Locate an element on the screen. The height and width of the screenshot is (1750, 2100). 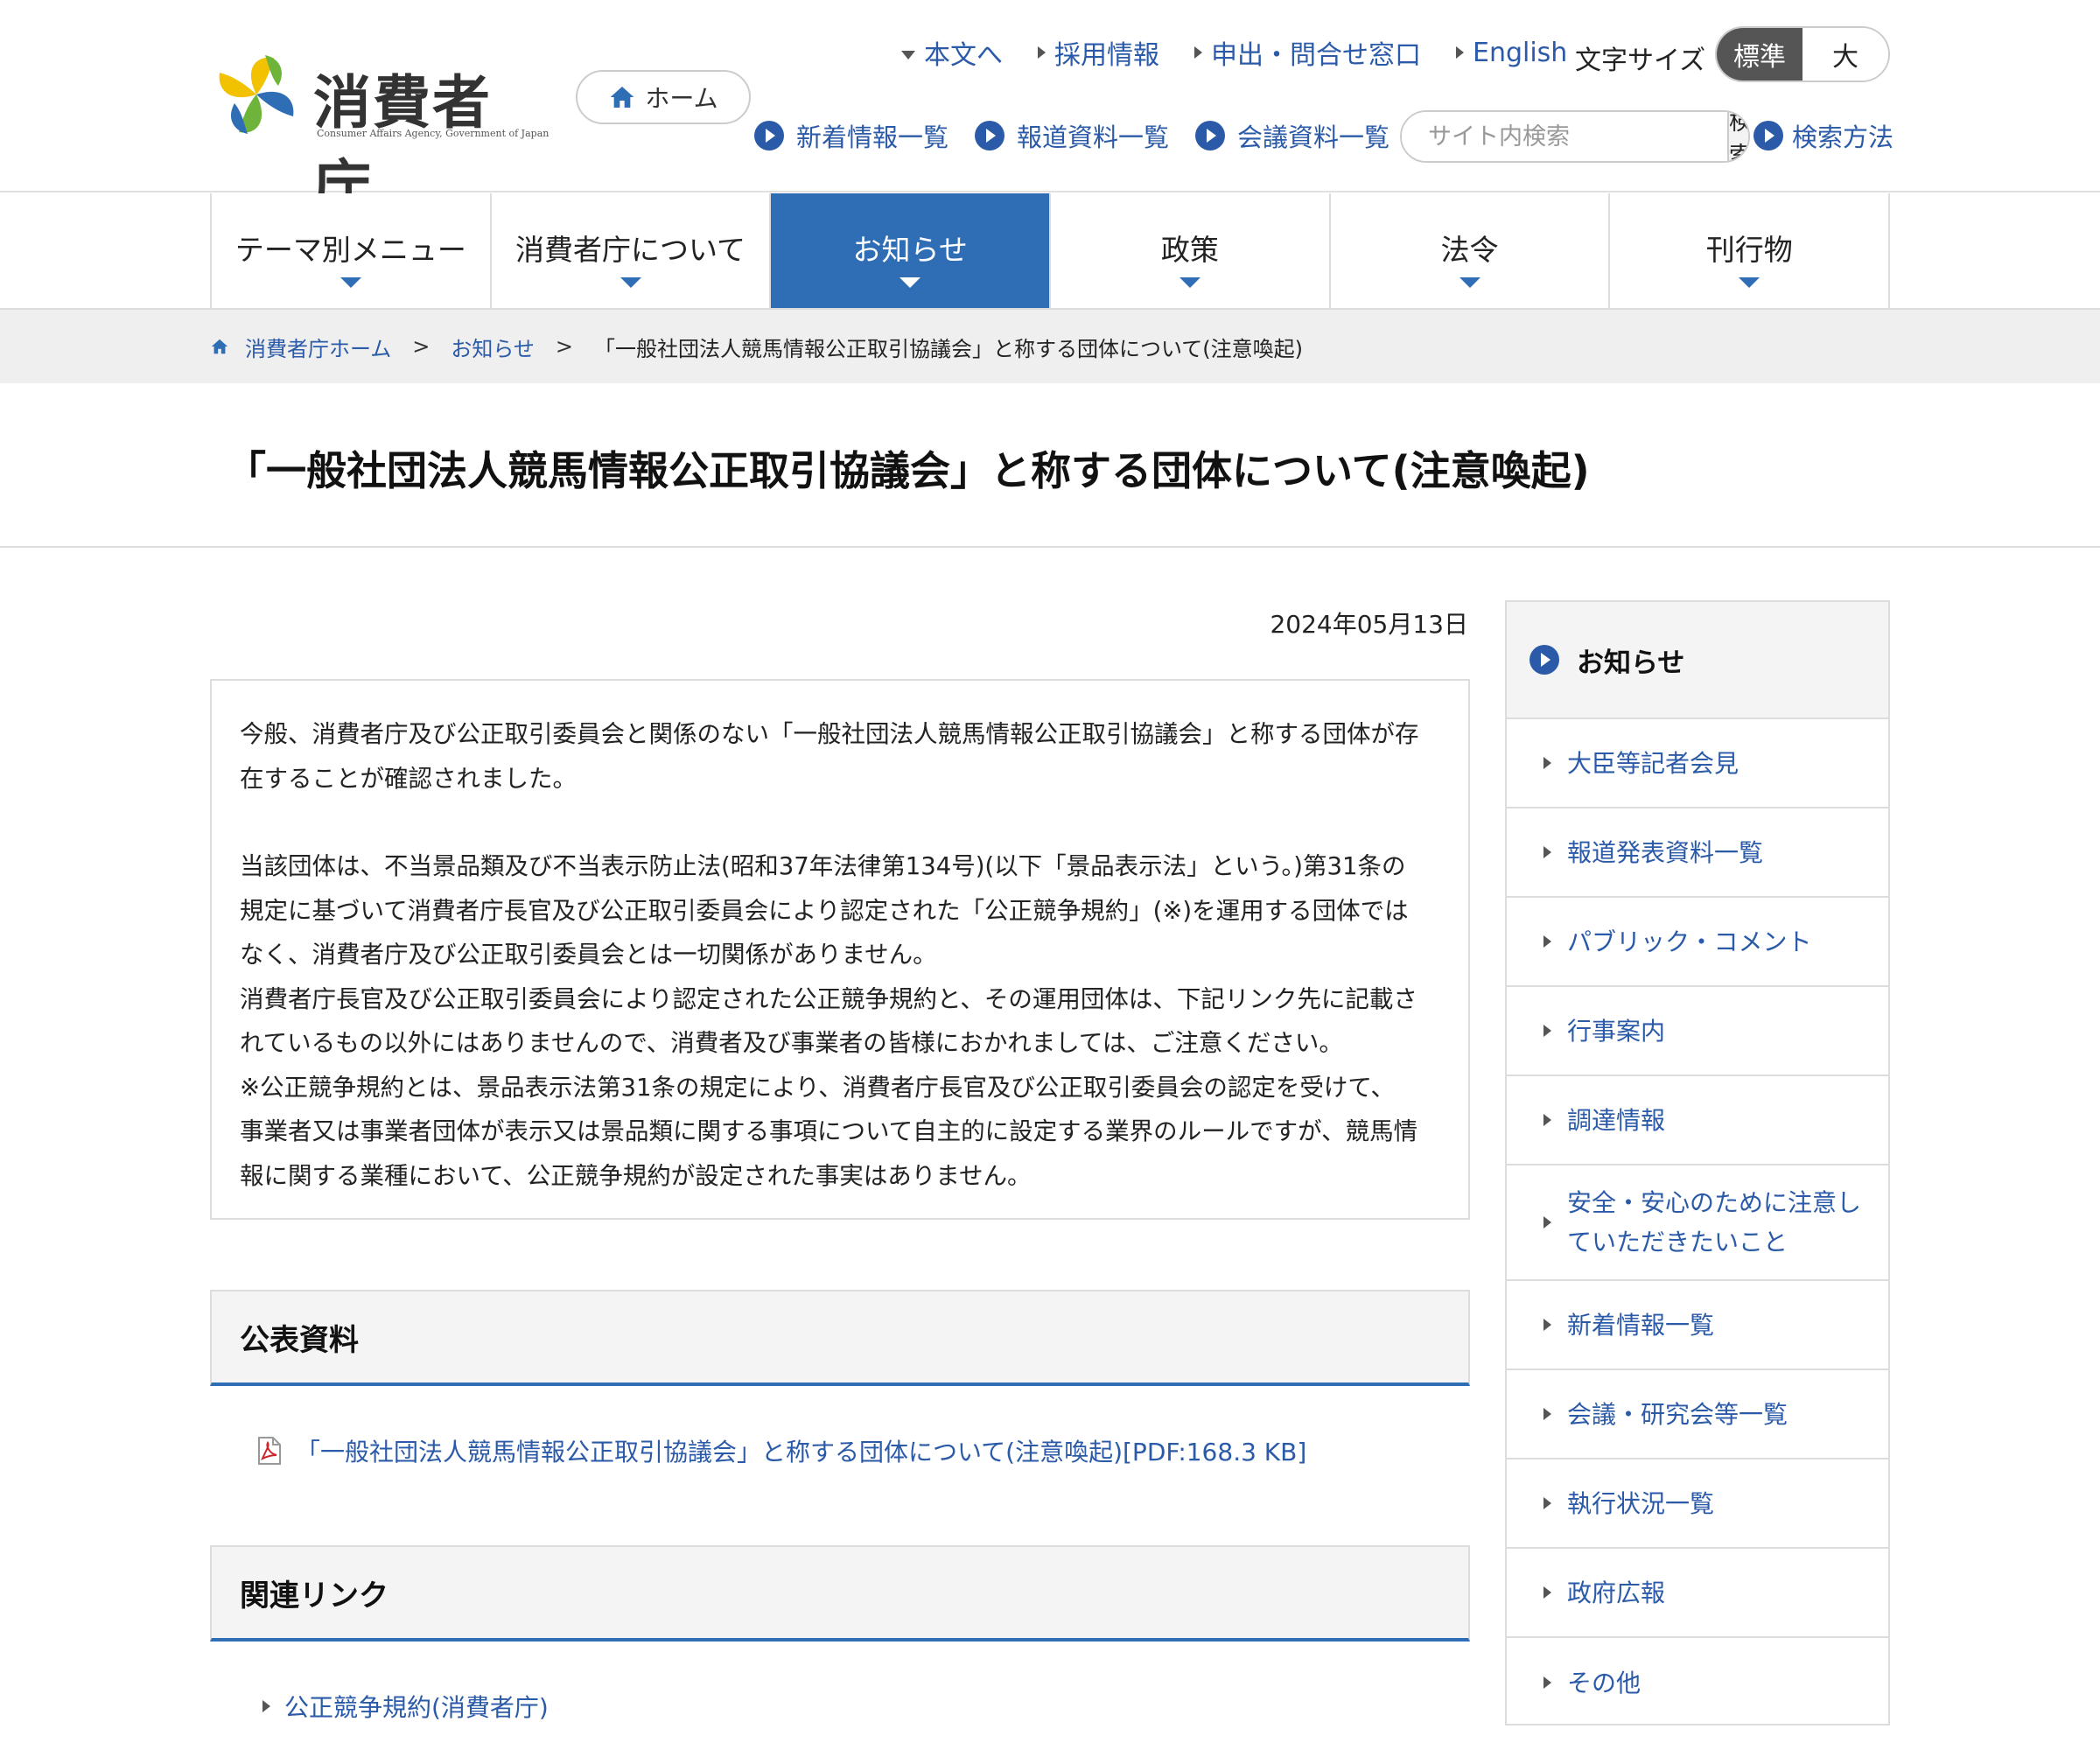
nav-theme-menu: テーマ別メニュー is located at coordinates (352, 250).